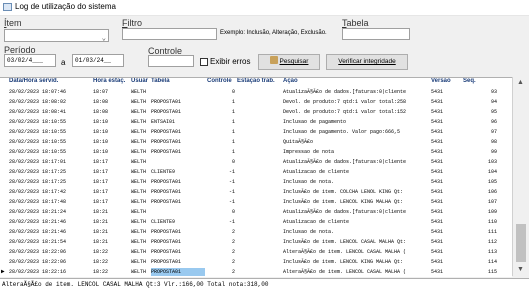  What do you see at coordinates (309, 232) in the screenshot?
I see `cell-acao: Inclusao de nota.` at bounding box center [309, 232].